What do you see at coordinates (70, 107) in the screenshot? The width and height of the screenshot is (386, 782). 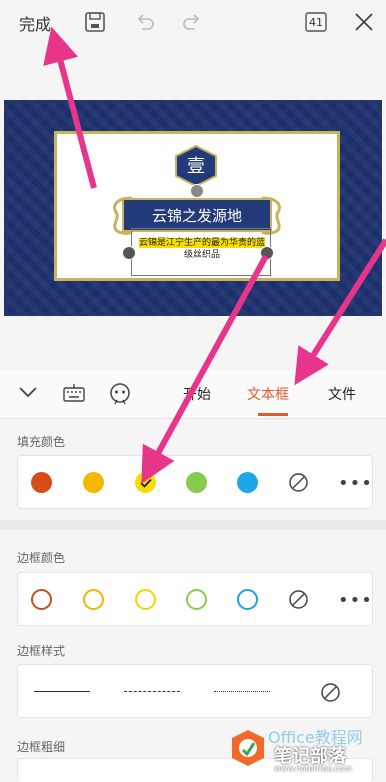 I see `arrow-to-done` at bounding box center [70, 107].